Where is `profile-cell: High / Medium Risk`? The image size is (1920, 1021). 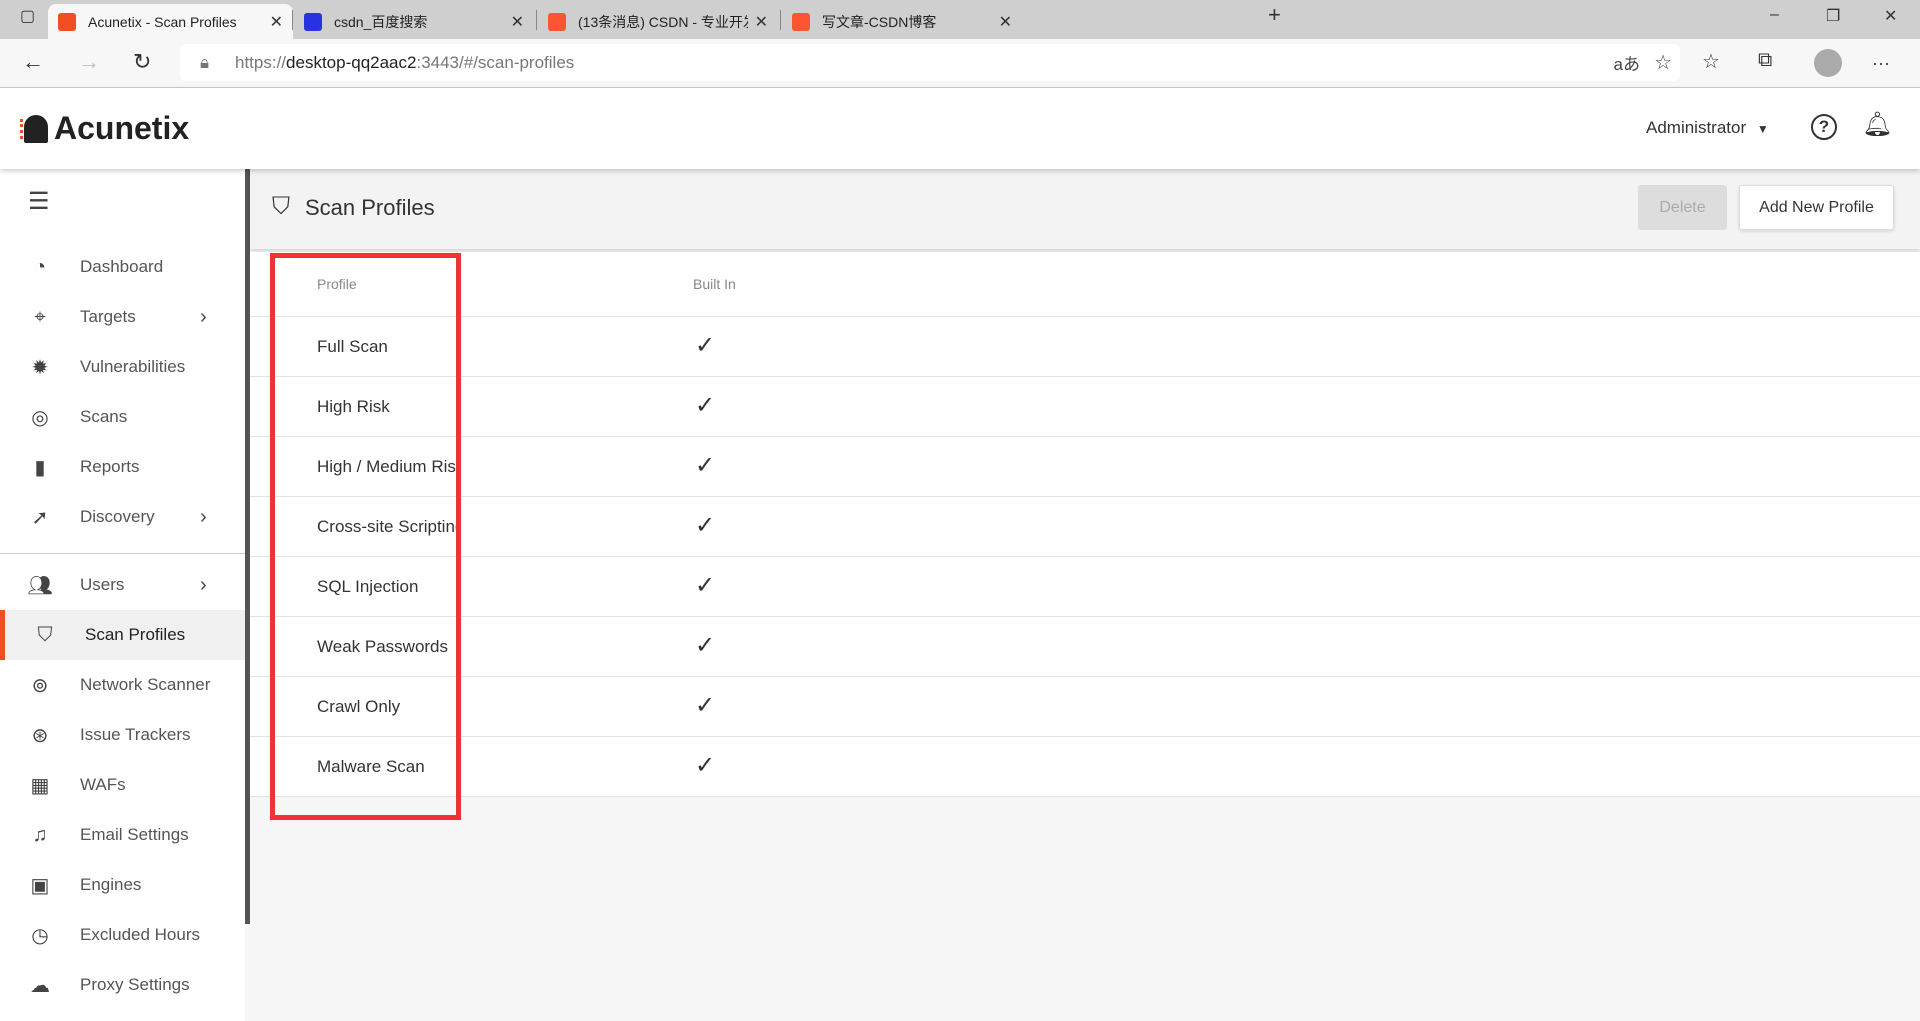
profile-cell: High / Medium Risk is located at coordinates (353, 466).